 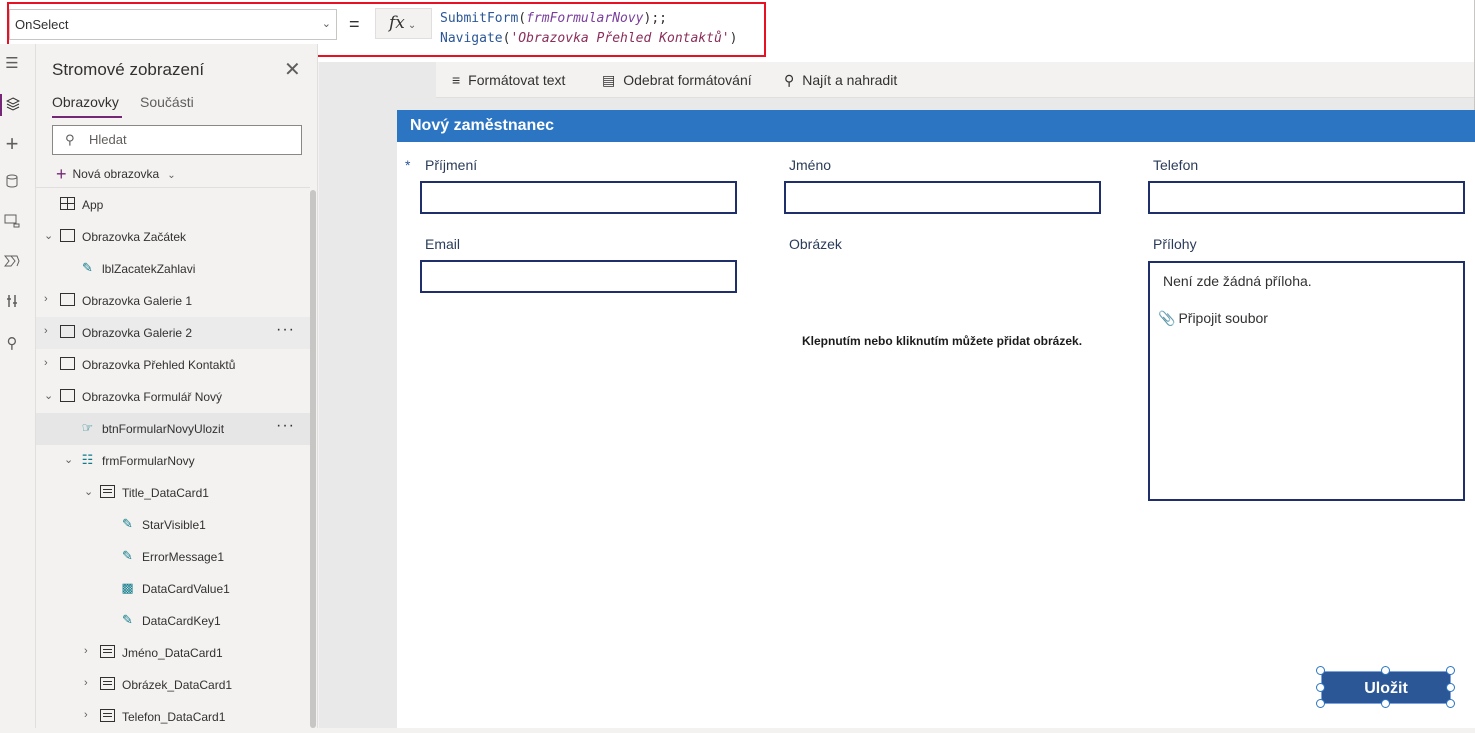 What do you see at coordinates (936, 126) in the screenshot?
I see `form-header: Nový zaměstnanec` at bounding box center [936, 126].